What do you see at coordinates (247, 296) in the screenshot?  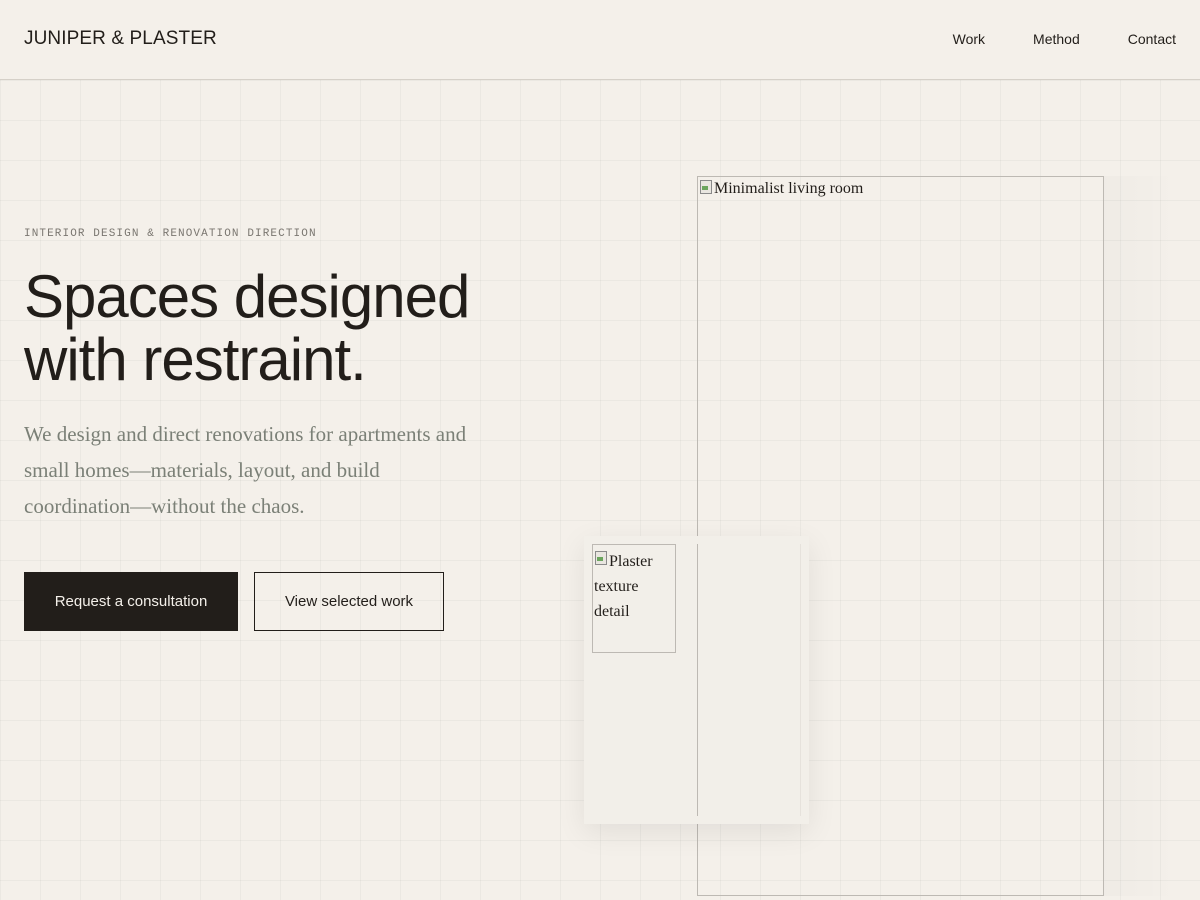 I see `hero-headline-line-1: Spaces designed` at bounding box center [247, 296].